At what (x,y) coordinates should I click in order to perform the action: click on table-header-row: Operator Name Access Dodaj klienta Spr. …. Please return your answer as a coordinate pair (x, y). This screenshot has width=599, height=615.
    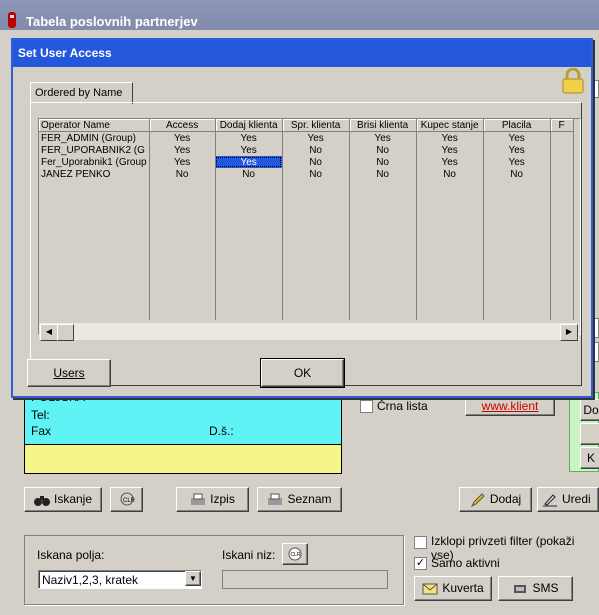
    Looking at the image, I should click on (306, 125).